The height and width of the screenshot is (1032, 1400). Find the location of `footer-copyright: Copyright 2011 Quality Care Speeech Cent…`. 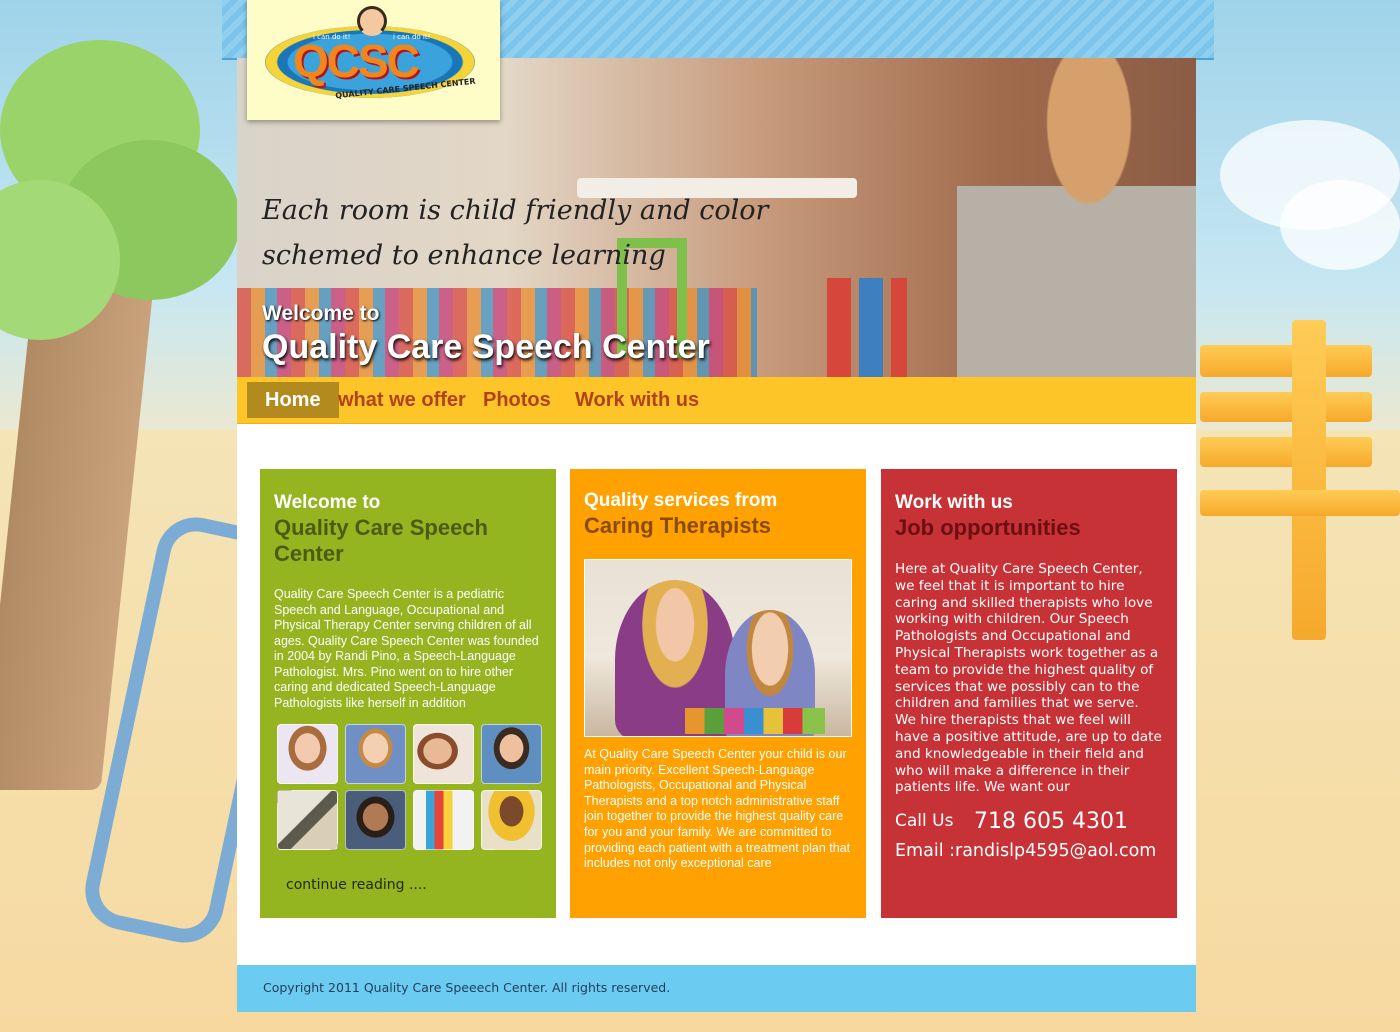

footer-copyright: Copyright 2011 Quality Care Speeech Cent… is located at coordinates (467, 987).